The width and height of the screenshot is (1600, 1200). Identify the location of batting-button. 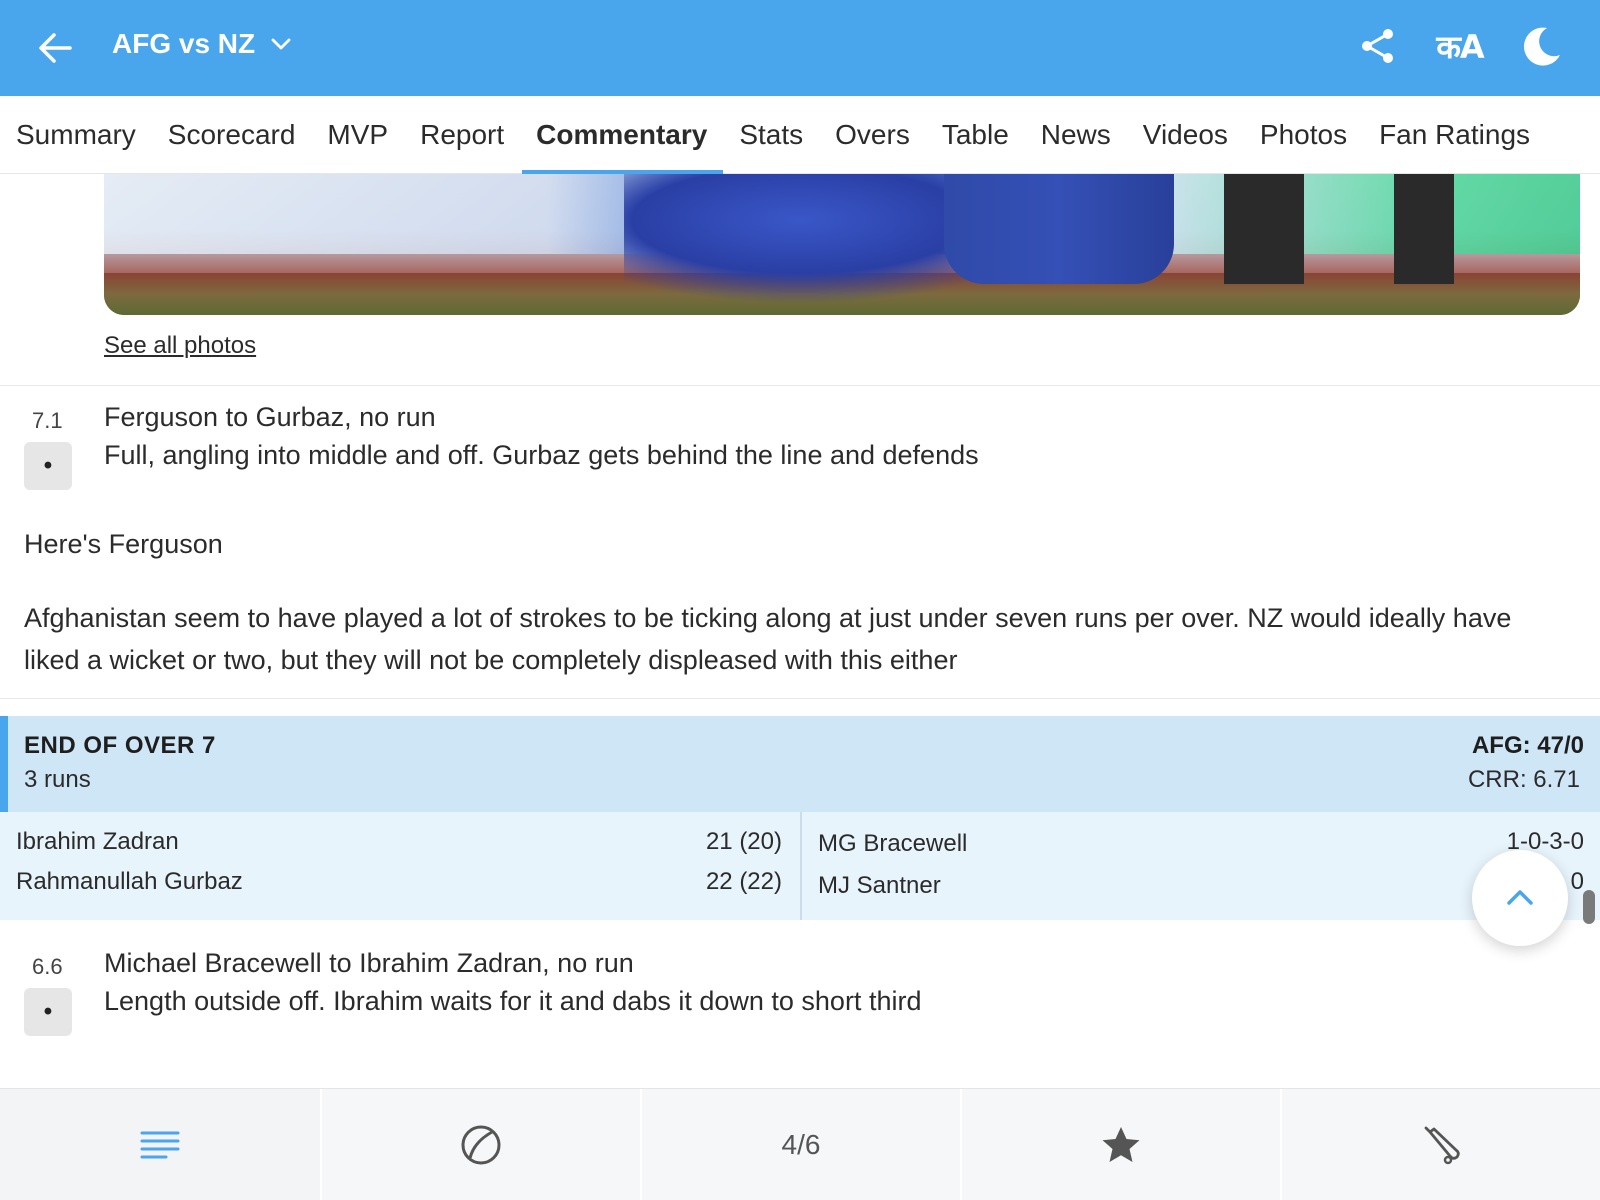
(1440, 1144).